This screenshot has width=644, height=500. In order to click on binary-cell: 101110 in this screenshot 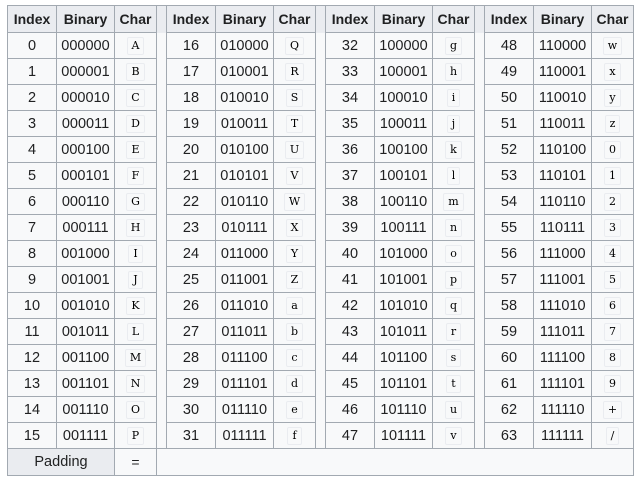, I will do `click(403, 409)`.